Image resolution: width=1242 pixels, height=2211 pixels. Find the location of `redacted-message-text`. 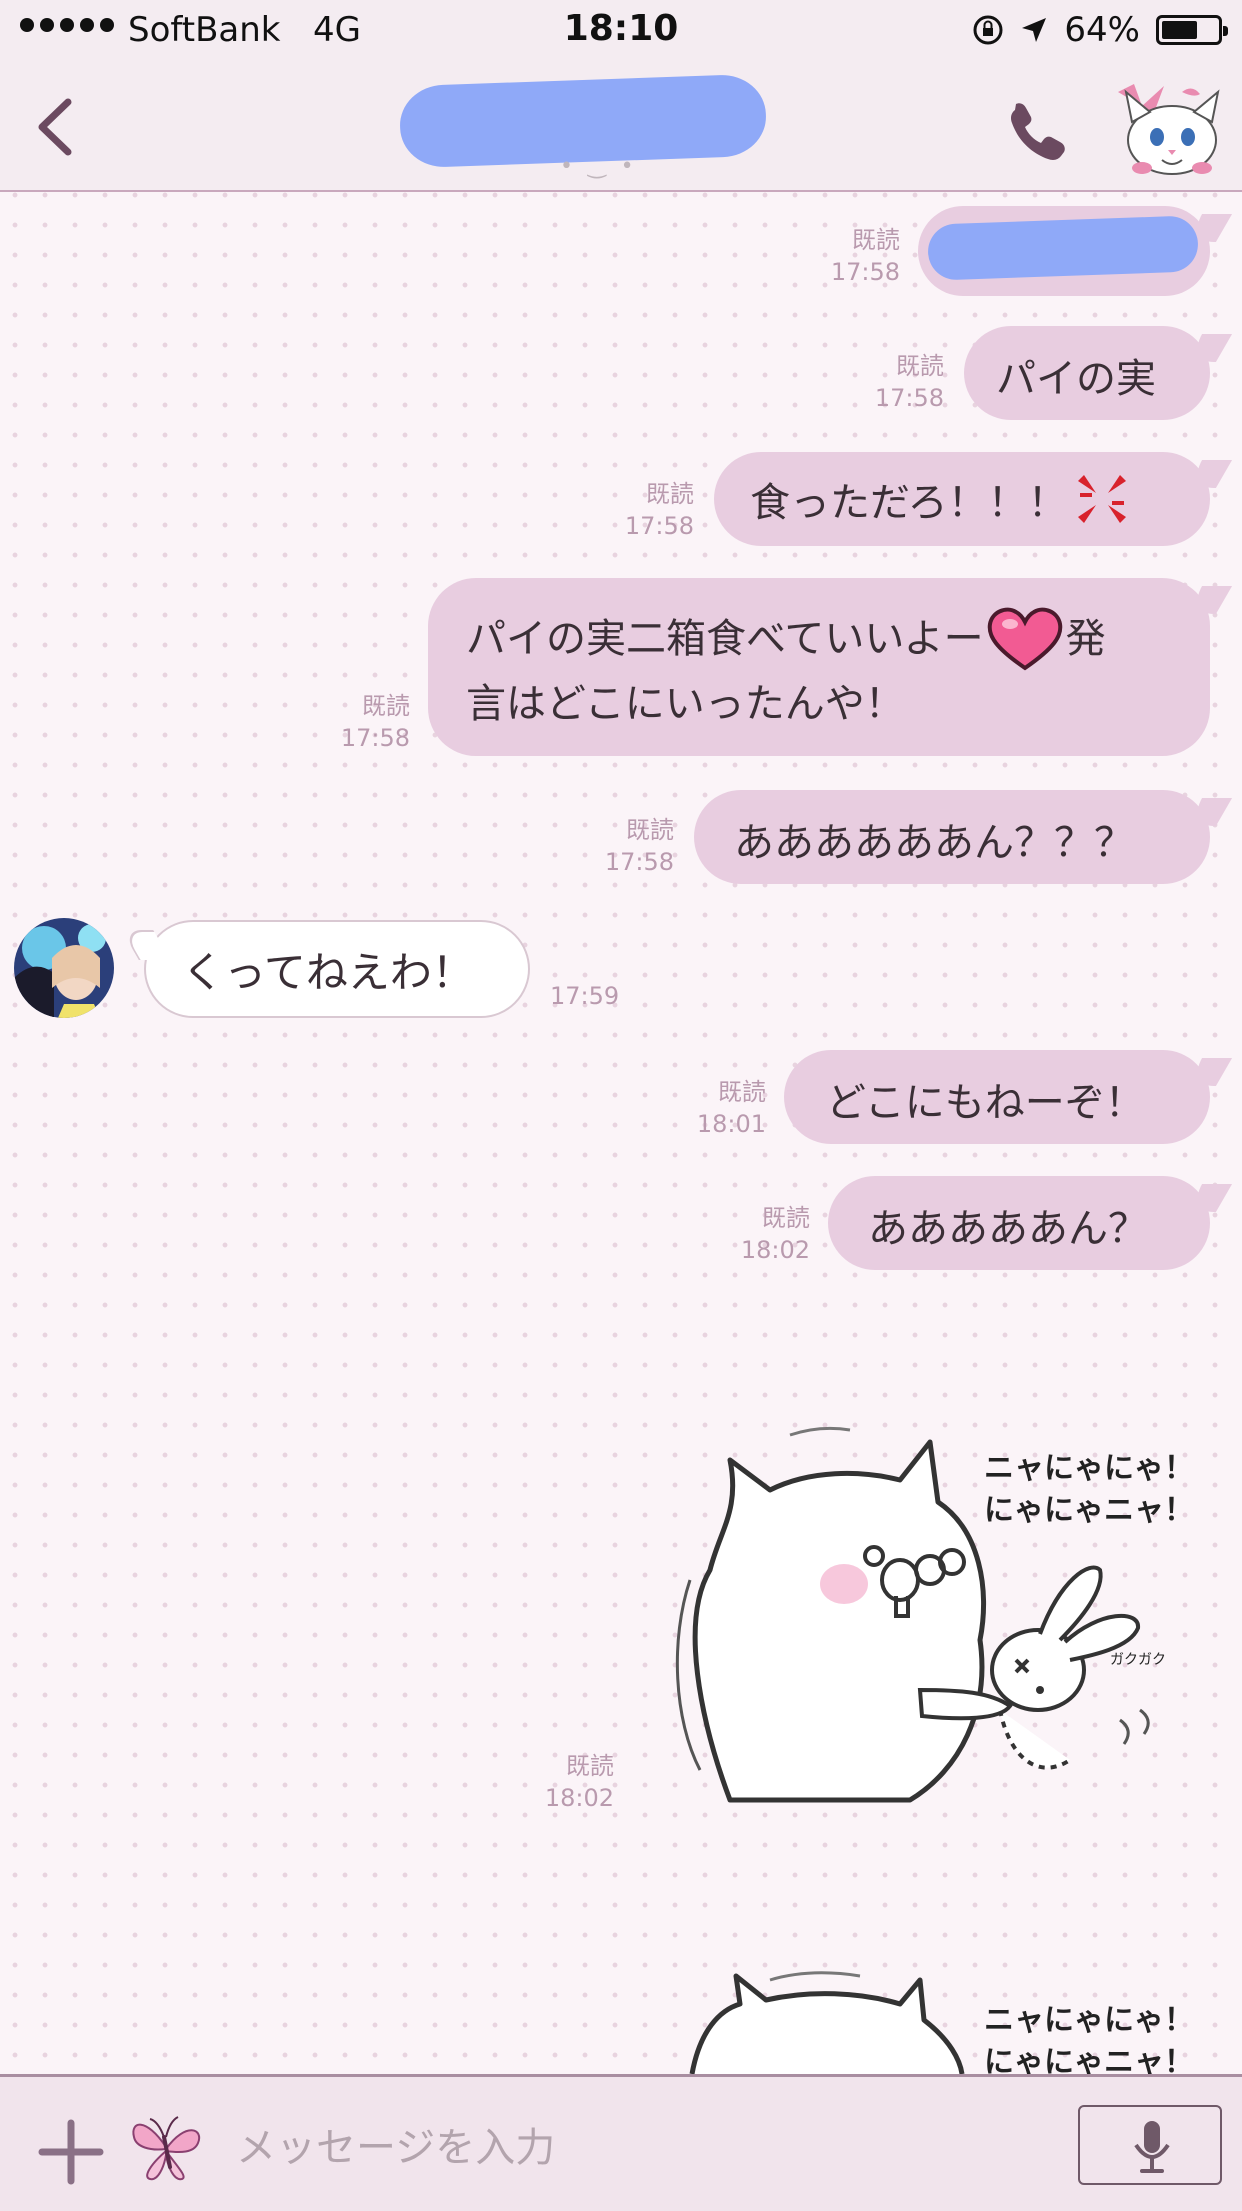

redacted-message-text is located at coordinates (1063, 248).